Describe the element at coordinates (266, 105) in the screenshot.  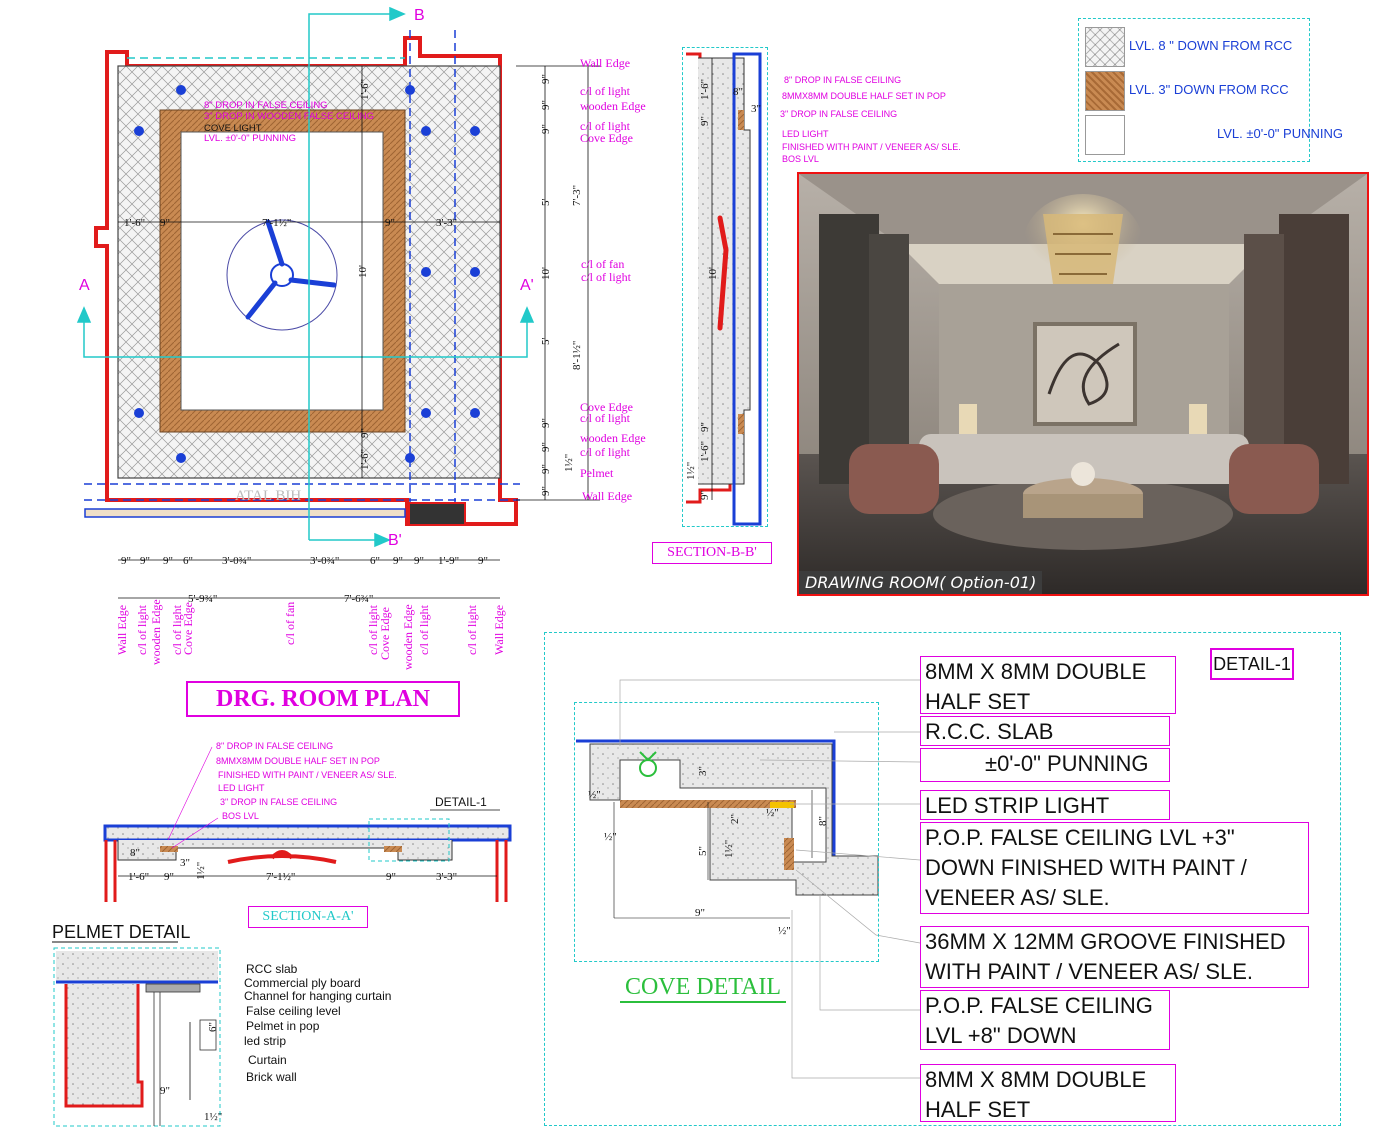
I see `label-8in-drop: 8" DROP IN FALSE CEILING` at that location.